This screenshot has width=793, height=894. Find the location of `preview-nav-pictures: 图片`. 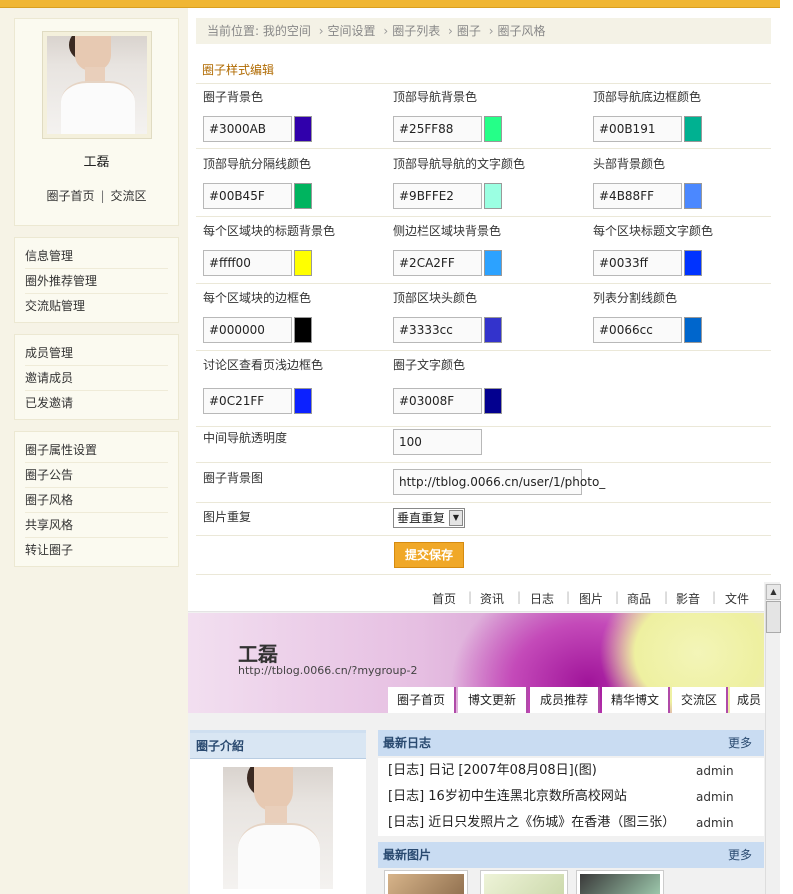

preview-nav-pictures: 图片 is located at coordinates (591, 598).